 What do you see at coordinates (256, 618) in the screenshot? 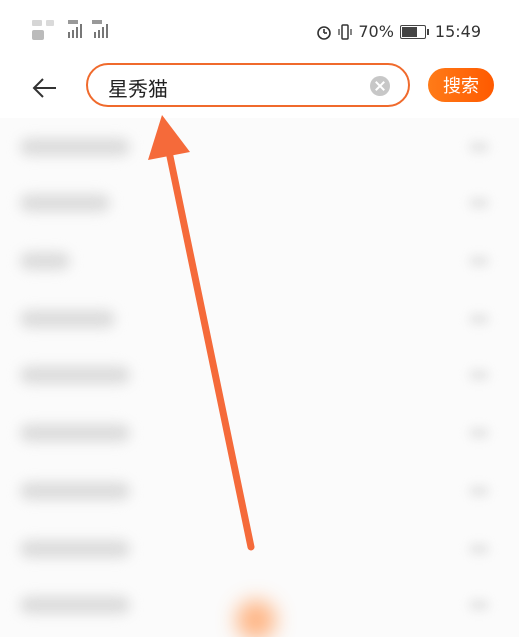
I see `blurred-orange-element` at bounding box center [256, 618].